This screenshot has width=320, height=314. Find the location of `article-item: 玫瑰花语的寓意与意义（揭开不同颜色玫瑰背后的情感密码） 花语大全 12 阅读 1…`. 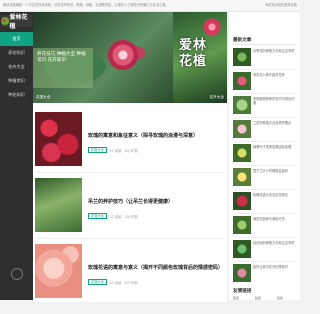

article-item: 玫瑰花语的寓意与意义（揭开不同颜色玫瑰背后的情感密码） 花语大全 12 阅读 1… is located at coordinates (131, 271).